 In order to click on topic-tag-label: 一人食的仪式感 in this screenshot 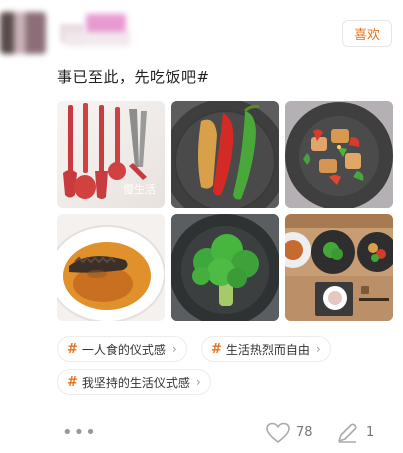, I will do `click(123, 349)`.